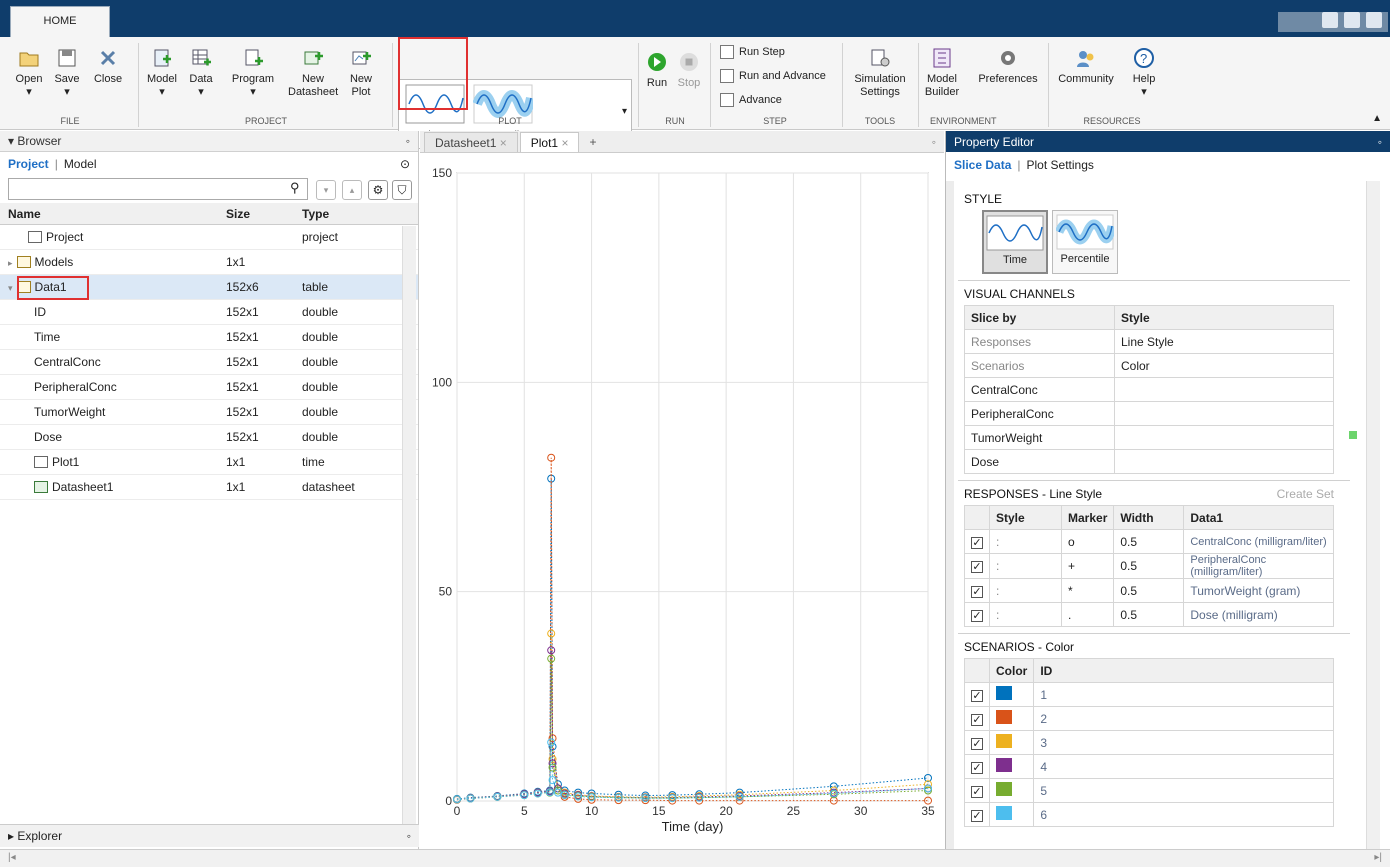  I want to click on help-button: ? Help ▾, so click(1144, 73).